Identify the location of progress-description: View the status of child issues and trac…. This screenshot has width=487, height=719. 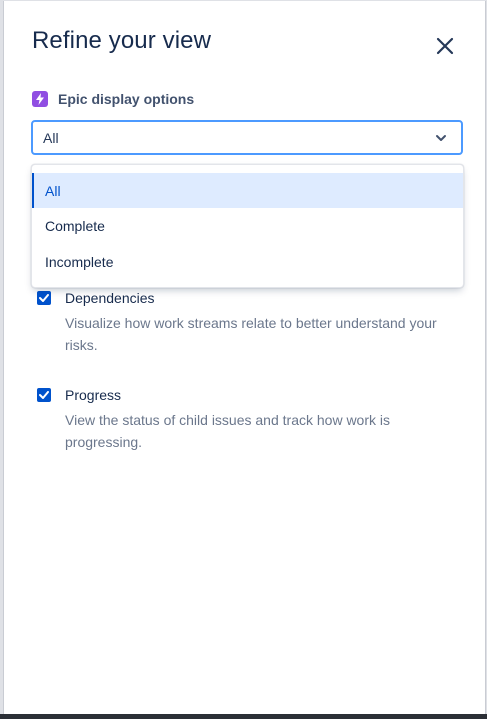
(228, 431).